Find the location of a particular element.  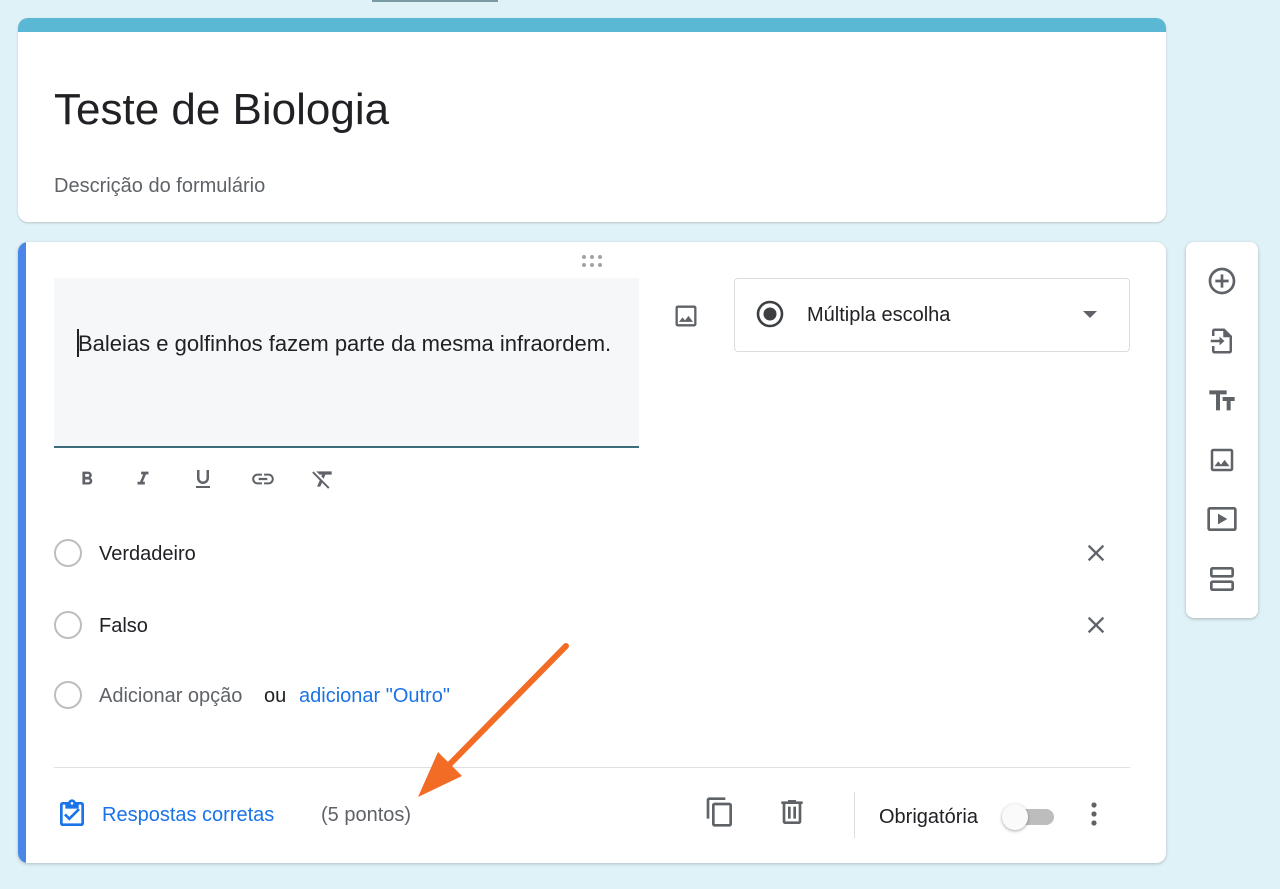

add-title-button is located at coordinates (1222, 401).